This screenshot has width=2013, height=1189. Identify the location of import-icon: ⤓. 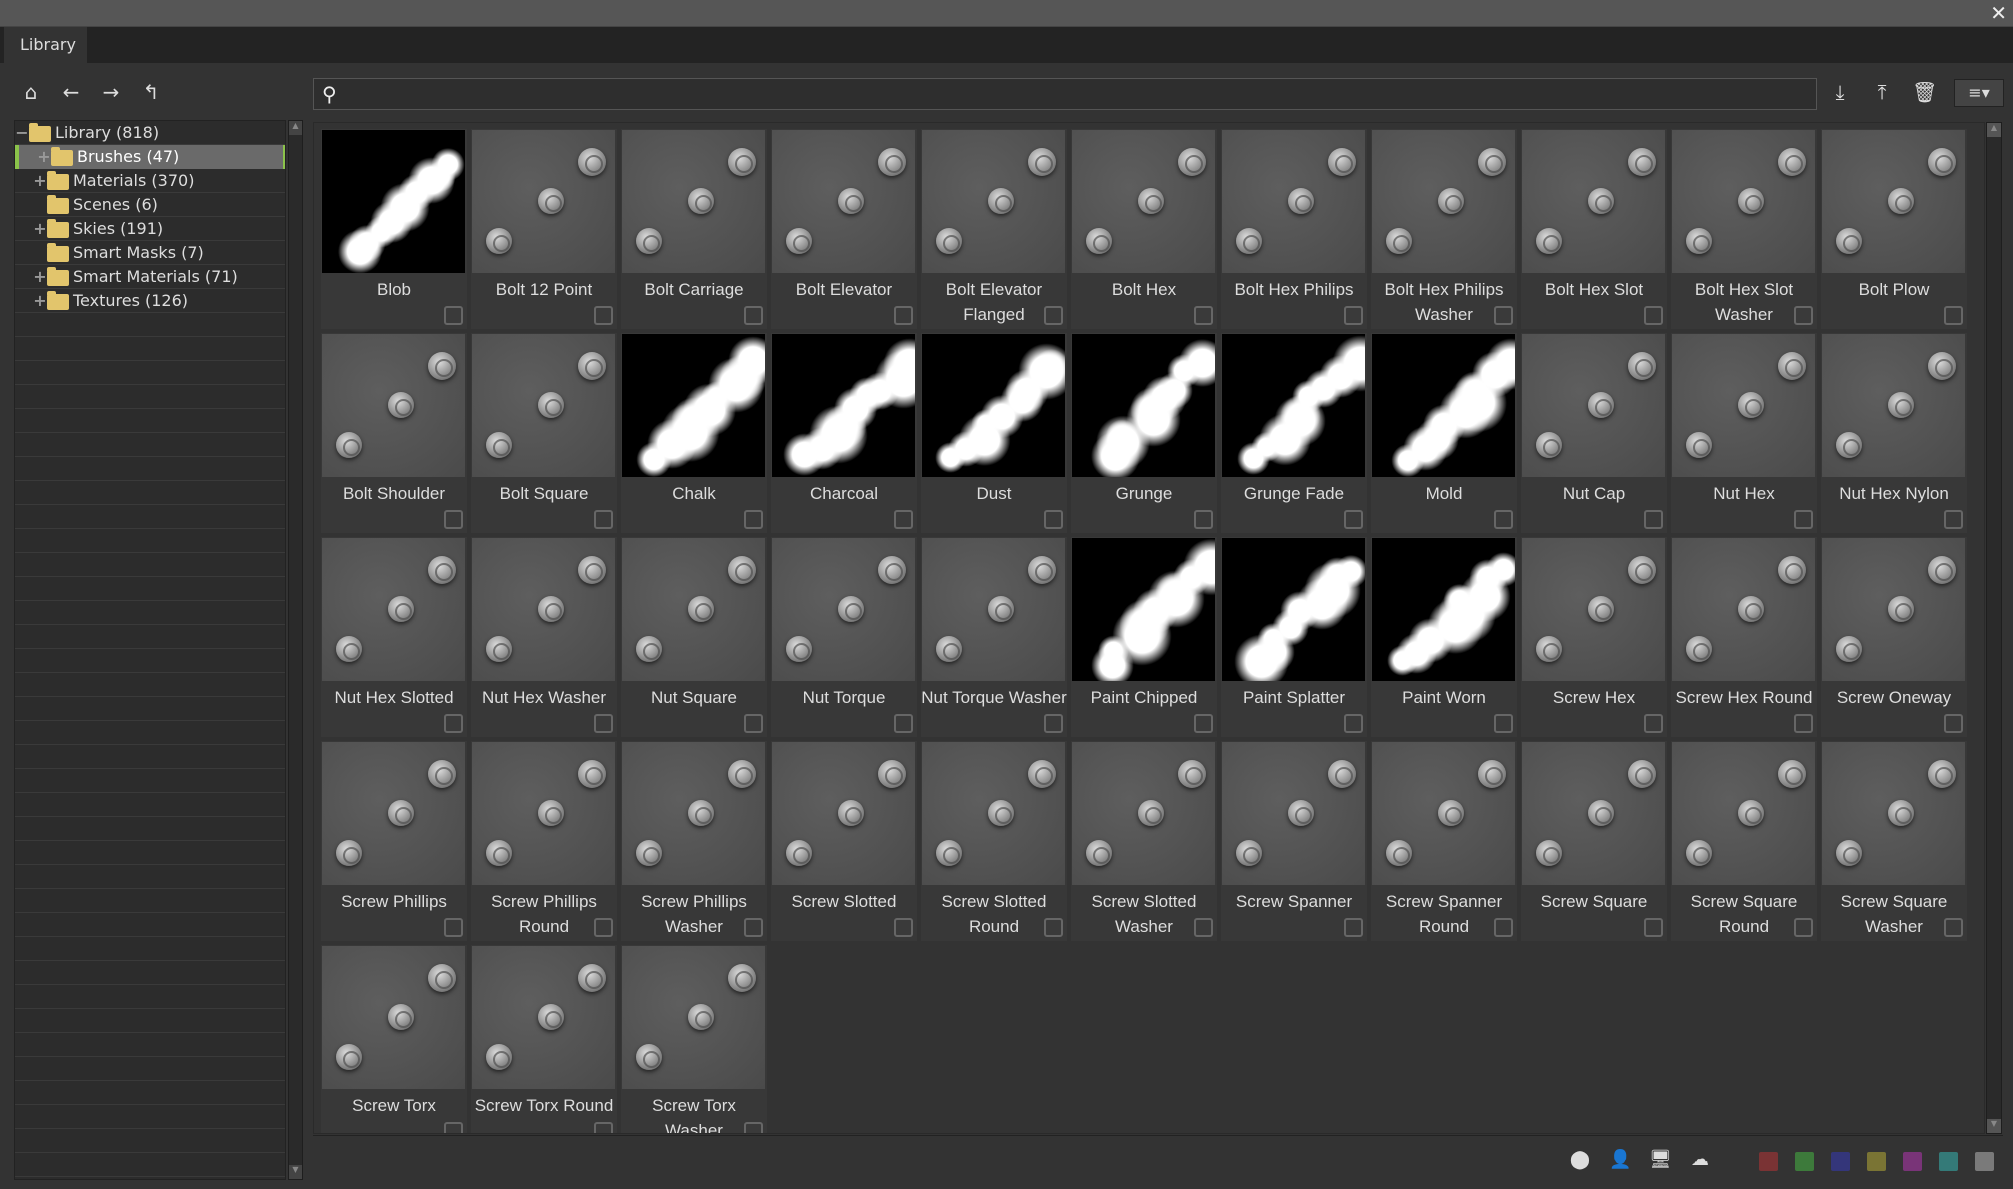
(1840, 93).